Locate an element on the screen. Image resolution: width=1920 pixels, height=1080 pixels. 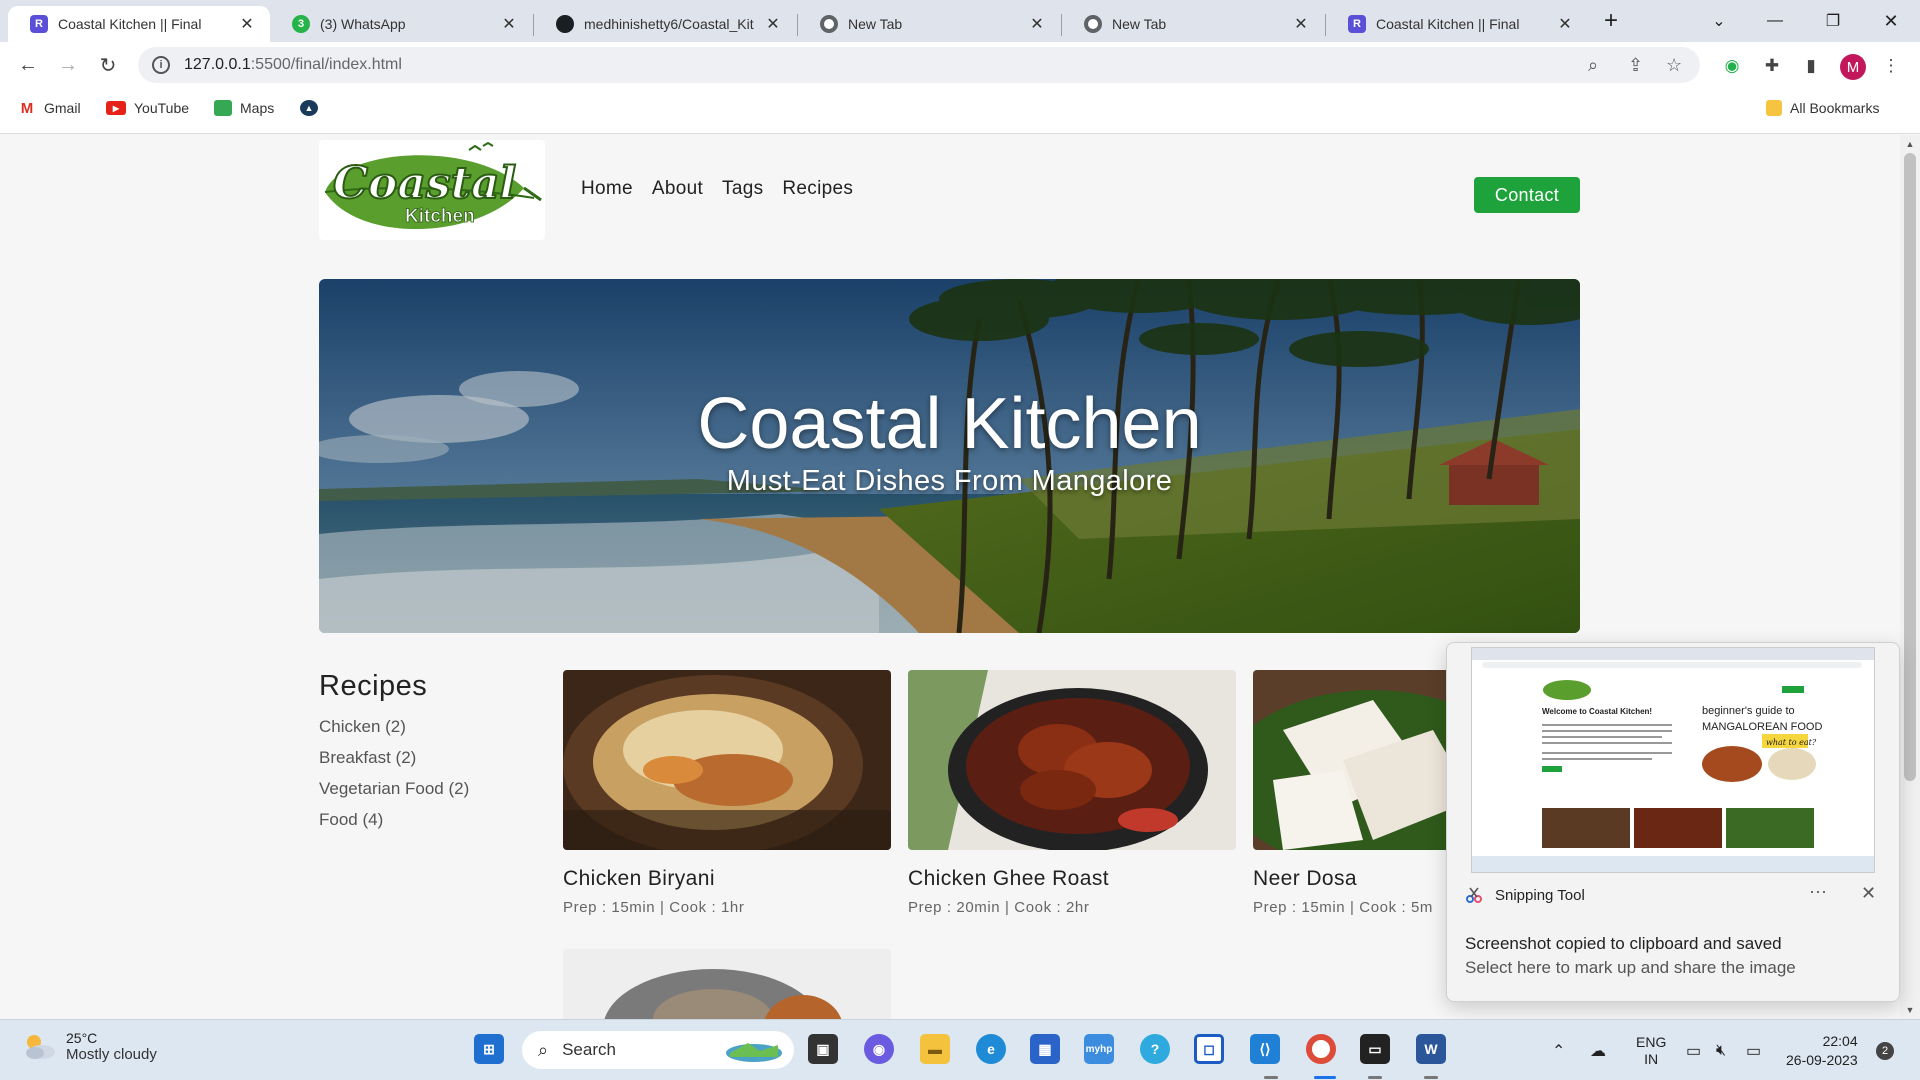
url-host: 127.0.0.1 is located at coordinates (217, 64).